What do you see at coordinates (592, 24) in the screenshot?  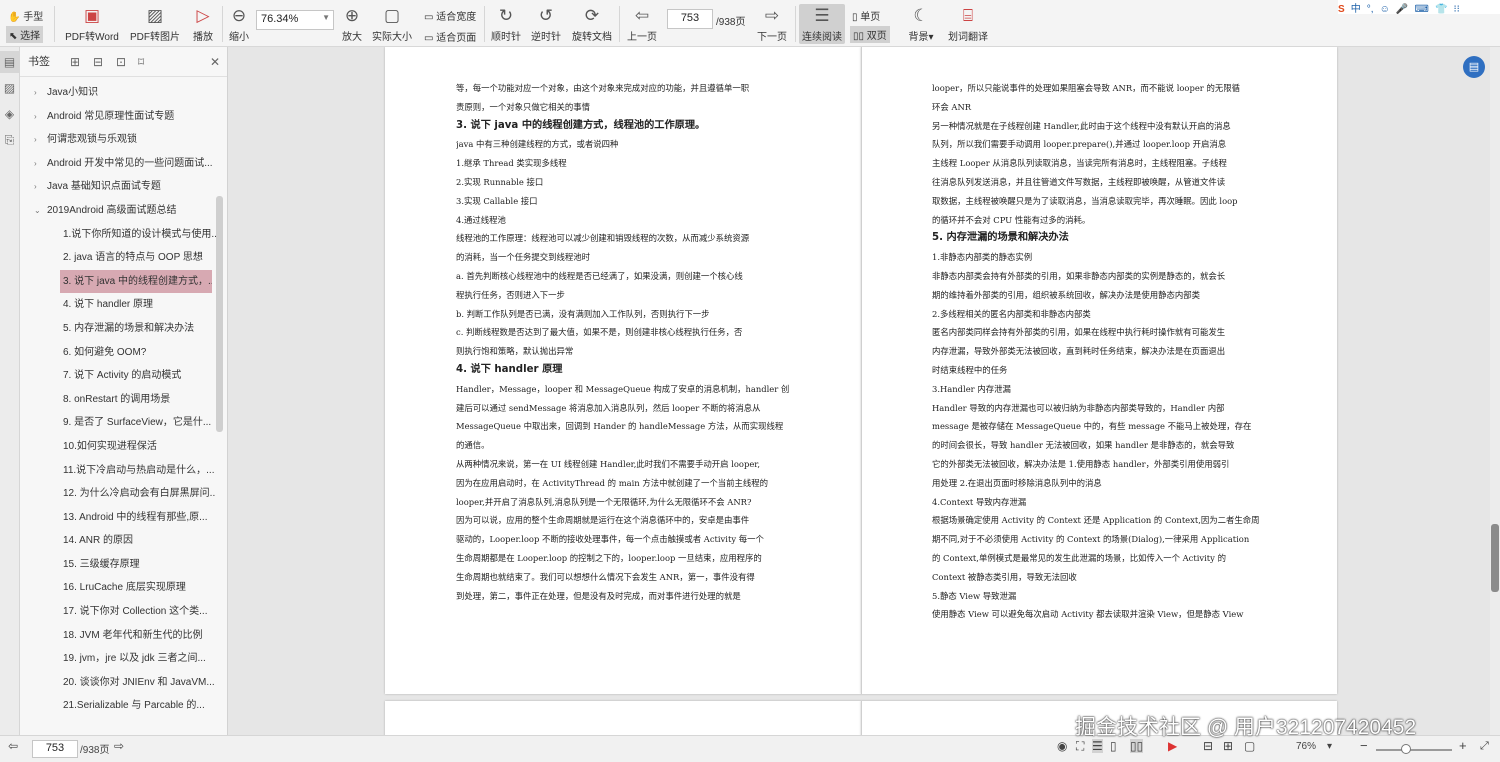 I see `rotate-document-button: ⟳ 旋转文档` at bounding box center [592, 24].